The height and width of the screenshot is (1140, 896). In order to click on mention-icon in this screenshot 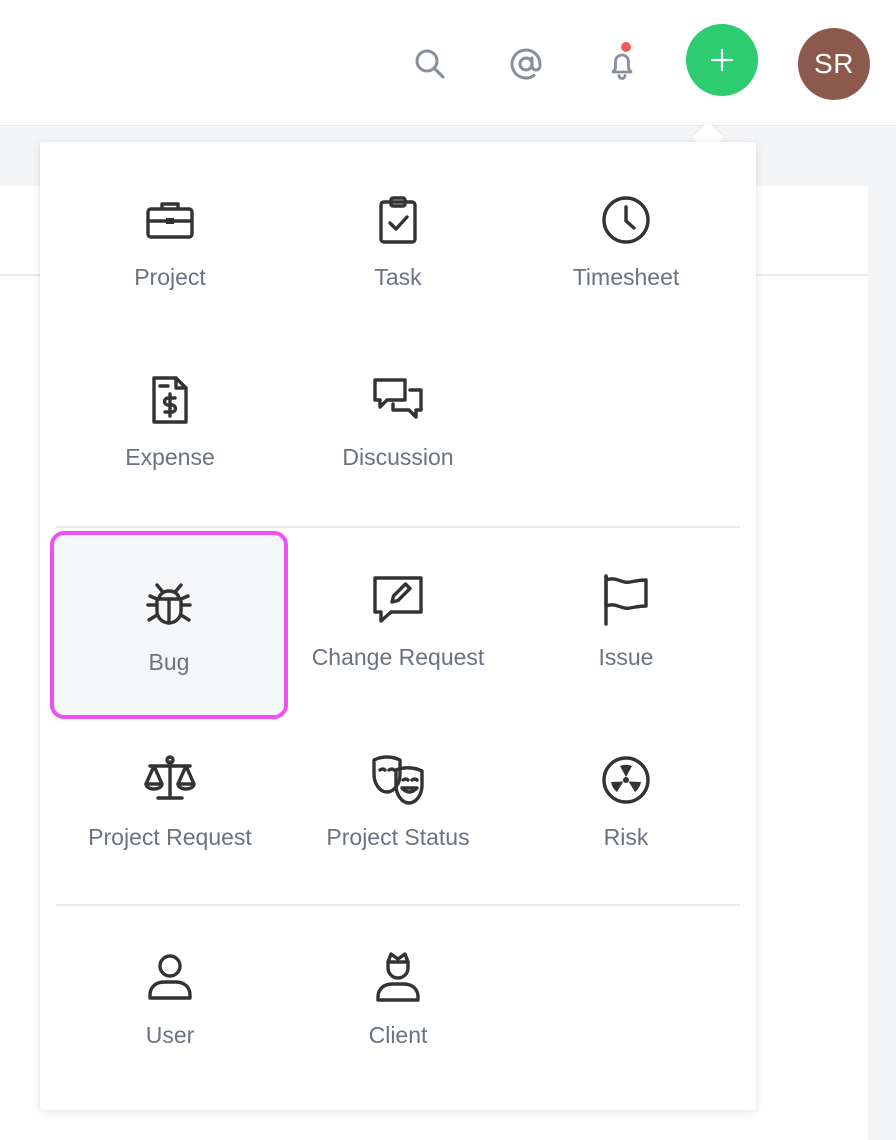, I will do `click(526, 64)`.